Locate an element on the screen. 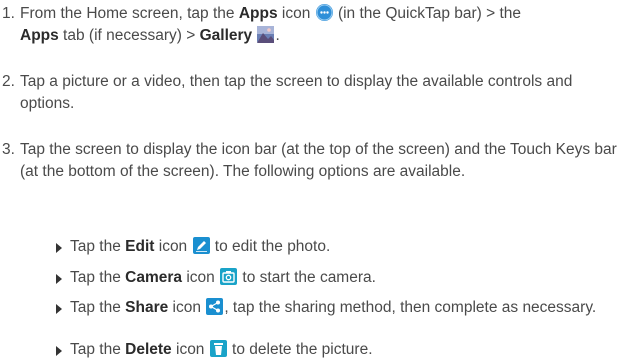 The width and height of the screenshot is (633, 361). gallery-label: Gallery is located at coordinates (226, 35).